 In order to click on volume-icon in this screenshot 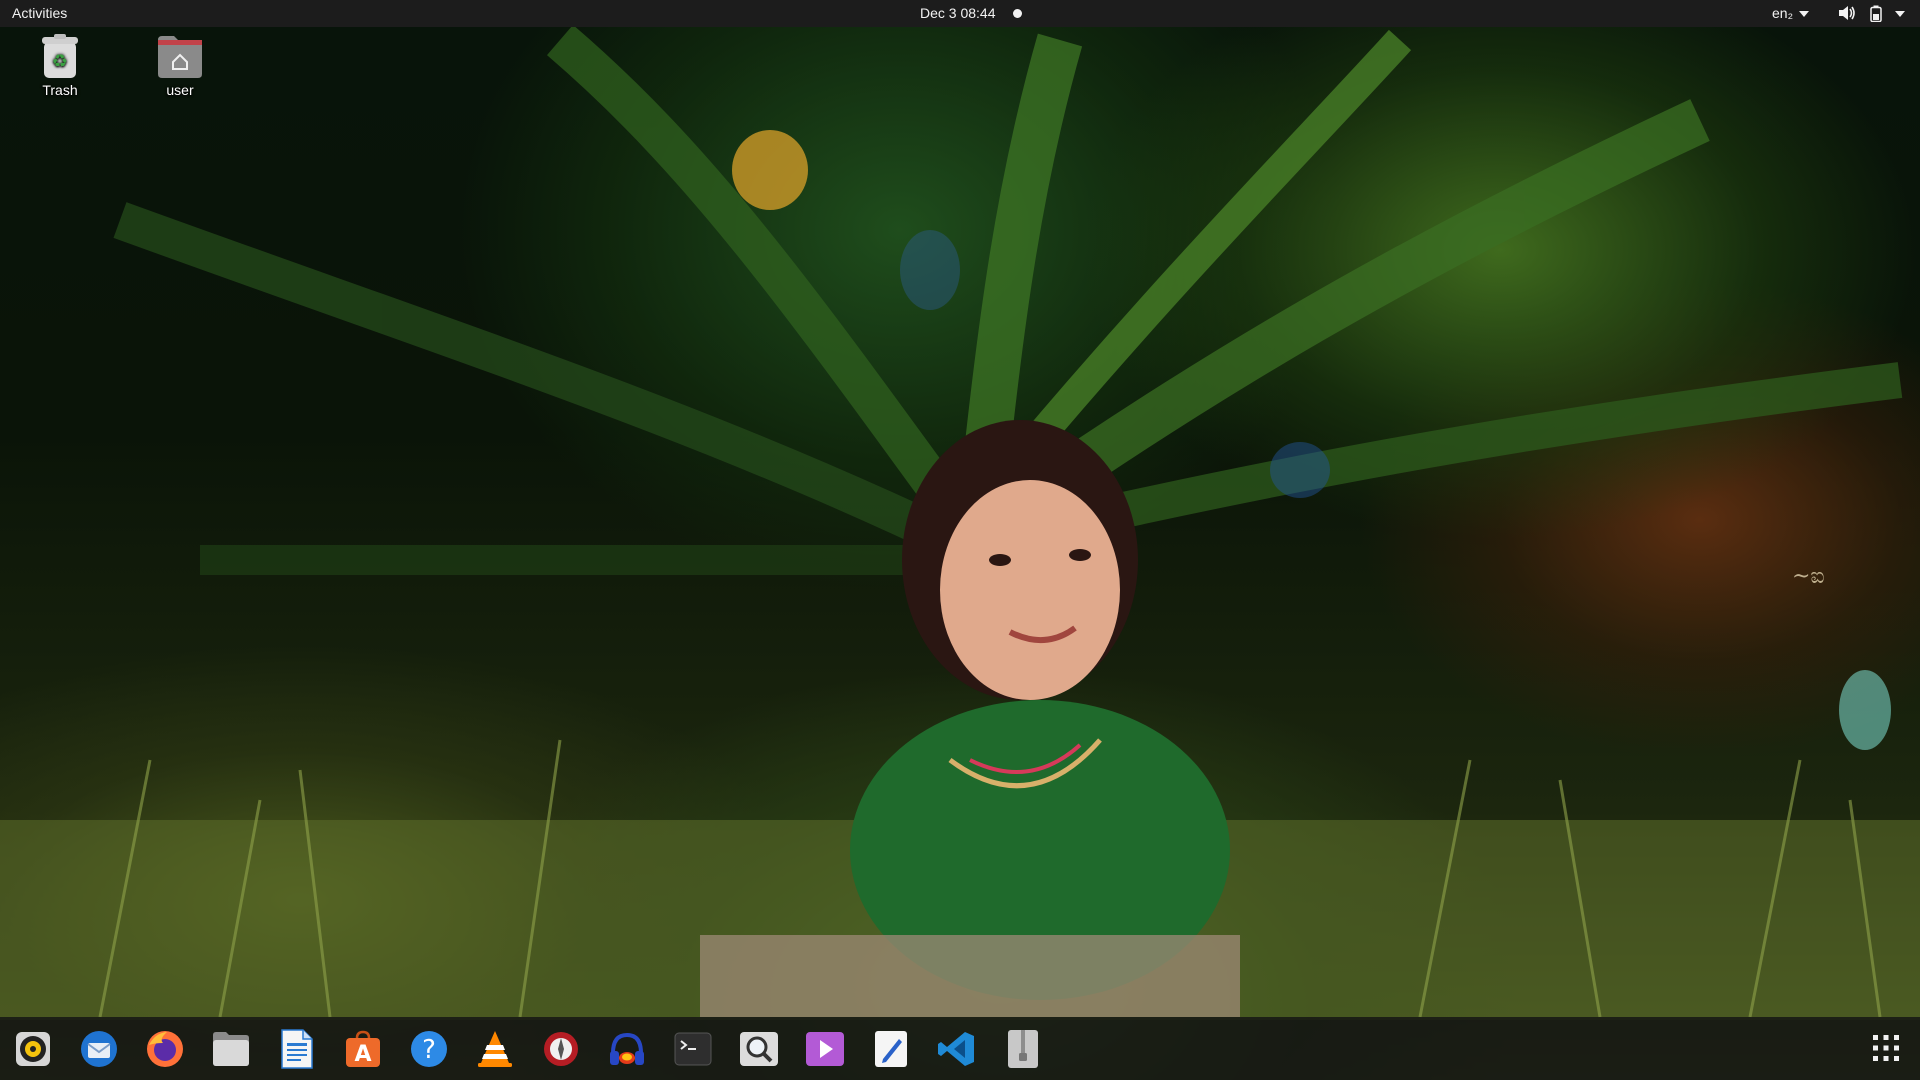, I will do `click(1847, 13)`.